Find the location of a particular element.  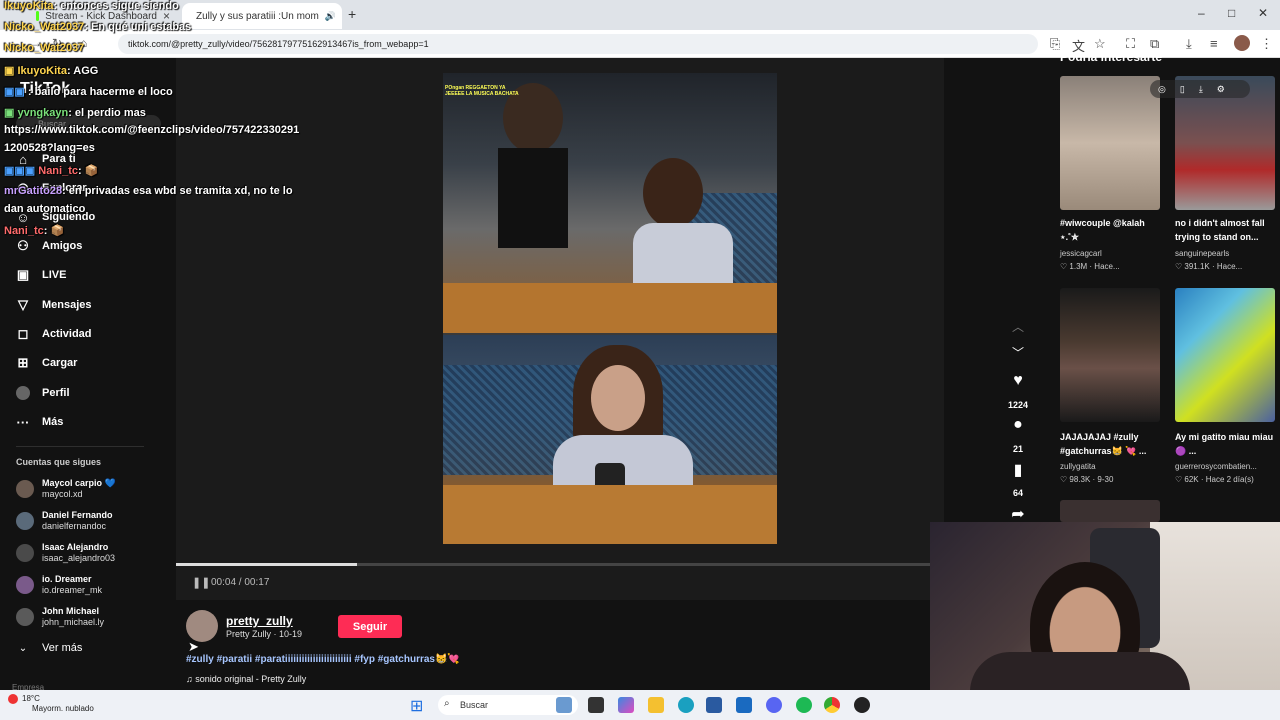

sound-link: ♫ sonido original - Pretty Zully is located at coordinates (246, 679).